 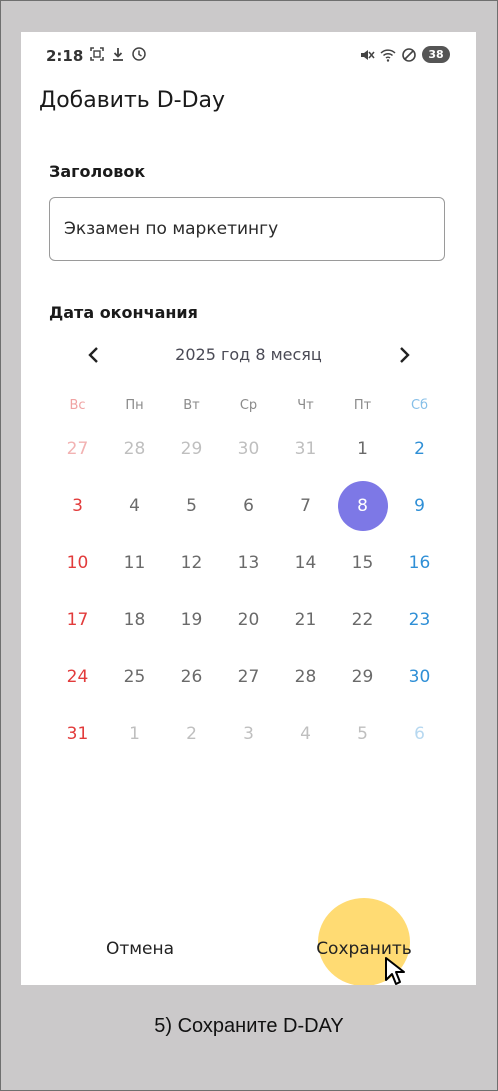 I want to click on calendar-day-number: 24, so click(x=77, y=676).